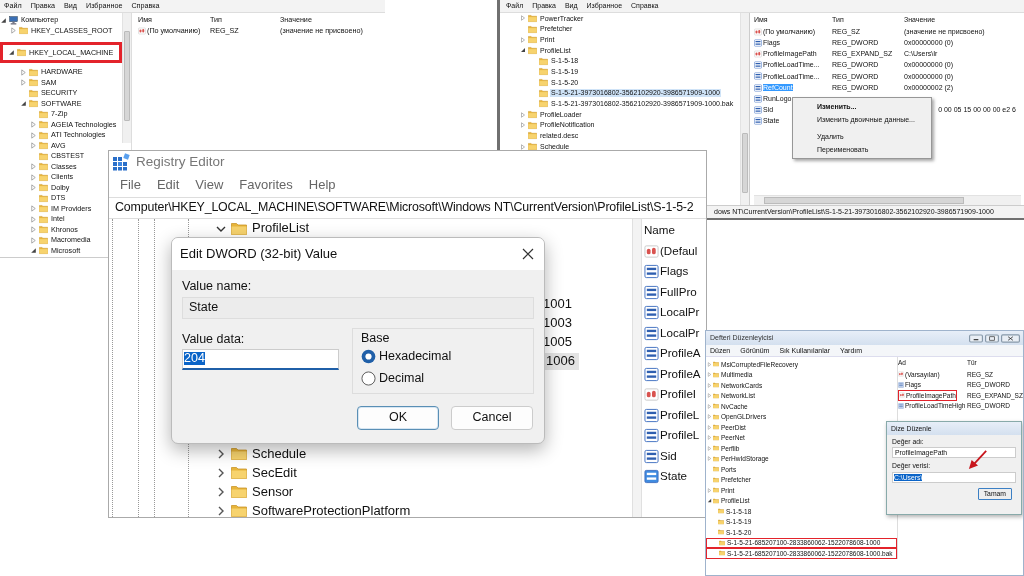 The height and width of the screenshot is (576, 1024). What do you see at coordinates (13, 20) in the screenshot?
I see `computer-icon` at bounding box center [13, 20].